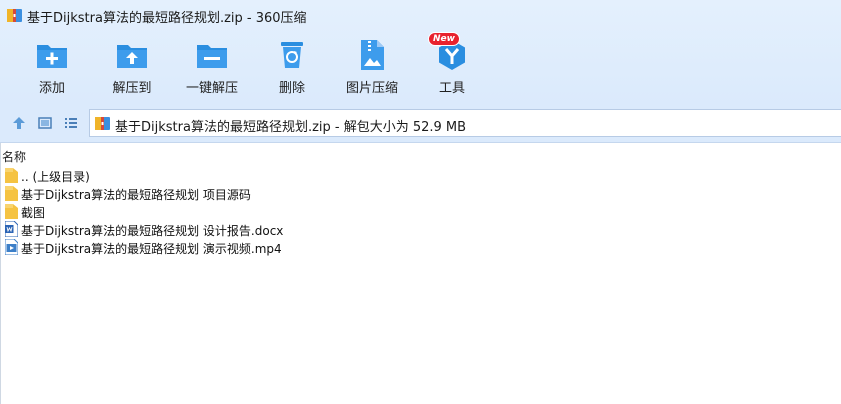 The image size is (841, 404). I want to click on one-click-extract-icon, so click(212, 56).